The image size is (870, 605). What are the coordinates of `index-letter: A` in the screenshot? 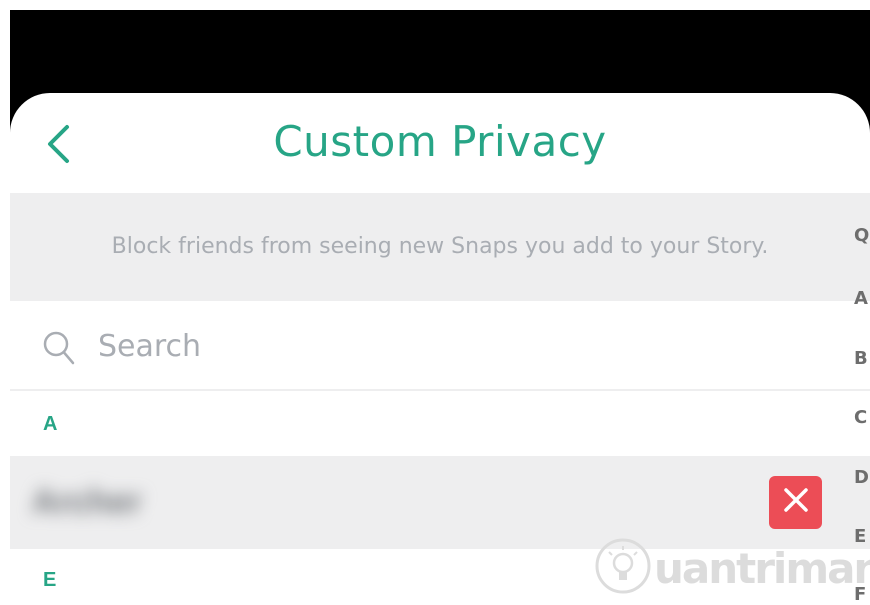 It's located at (861, 298).